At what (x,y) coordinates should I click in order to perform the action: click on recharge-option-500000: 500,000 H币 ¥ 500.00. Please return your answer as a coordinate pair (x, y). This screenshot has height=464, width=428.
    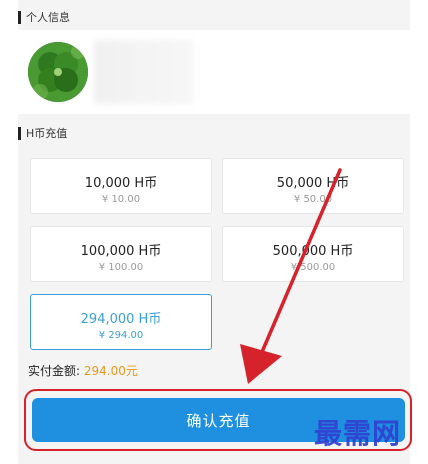
    Looking at the image, I should click on (313, 254).